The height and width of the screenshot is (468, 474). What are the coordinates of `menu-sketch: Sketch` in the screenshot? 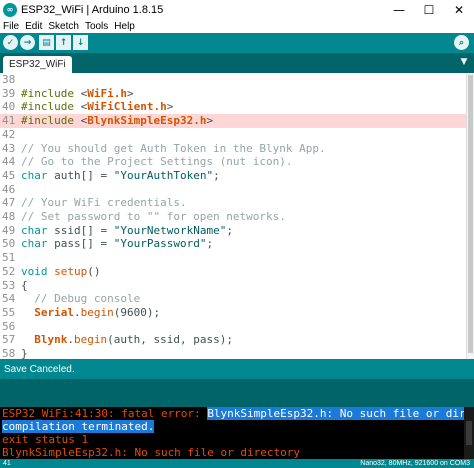 It's located at (63, 26).